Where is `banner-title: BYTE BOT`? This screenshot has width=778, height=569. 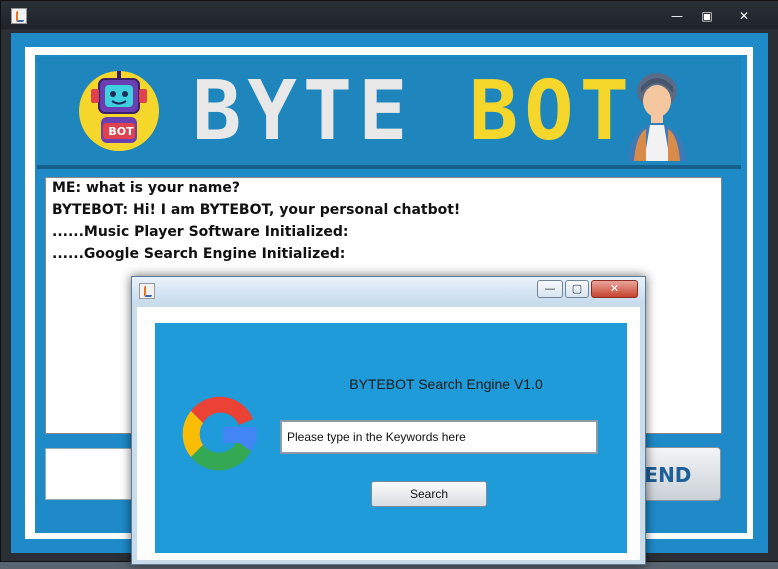 banner-title: BYTE BOT is located at coordinates (413, 112).